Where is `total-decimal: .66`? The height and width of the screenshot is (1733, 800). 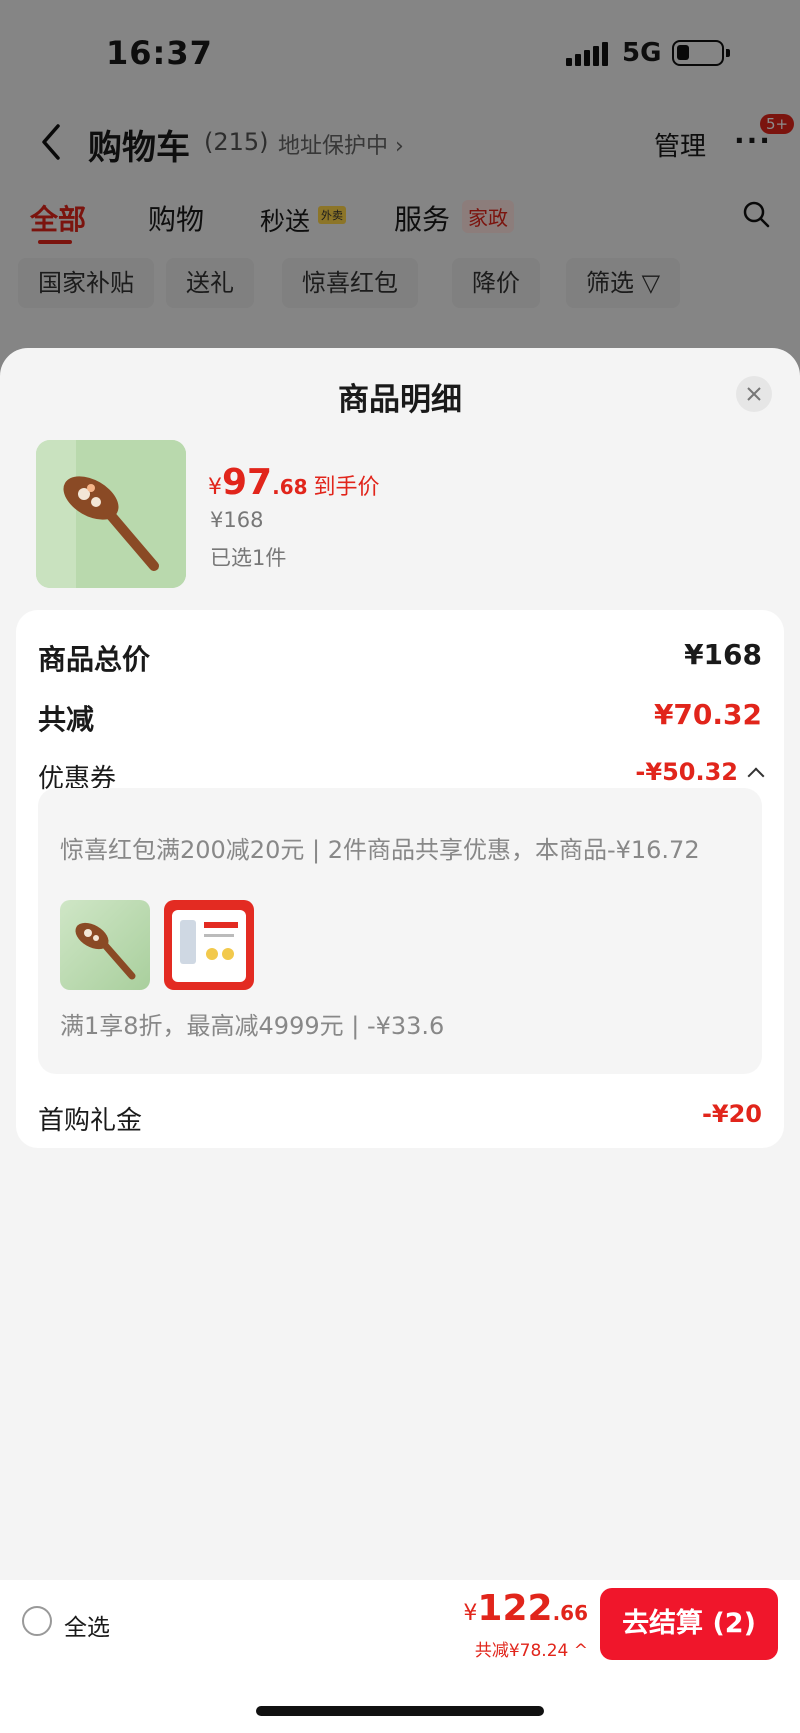 total-decimal: .66 is located at coordinates (570, 1613).